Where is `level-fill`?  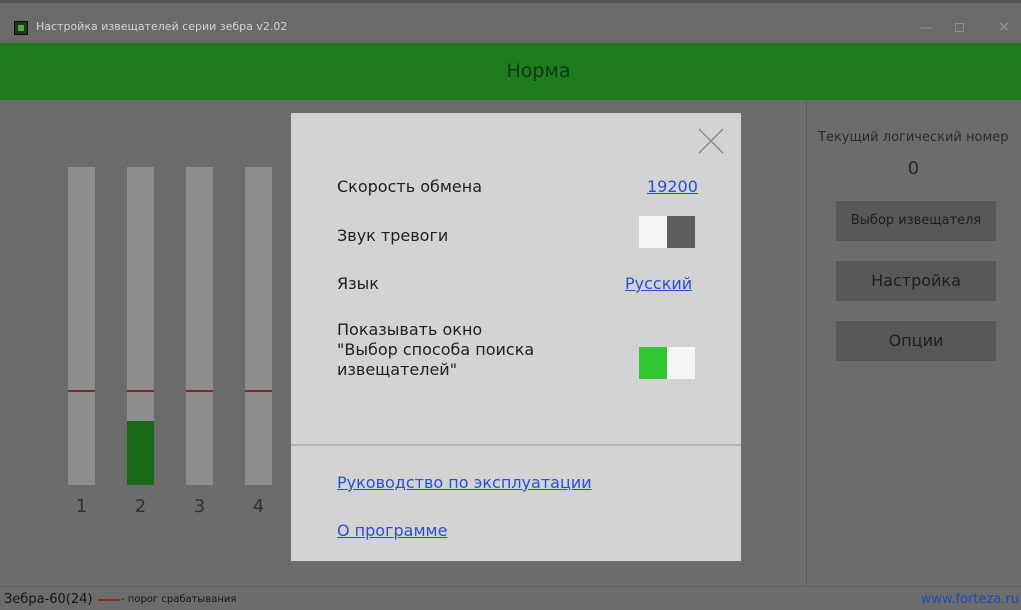
level-fill is located at coordinates (140, 453).